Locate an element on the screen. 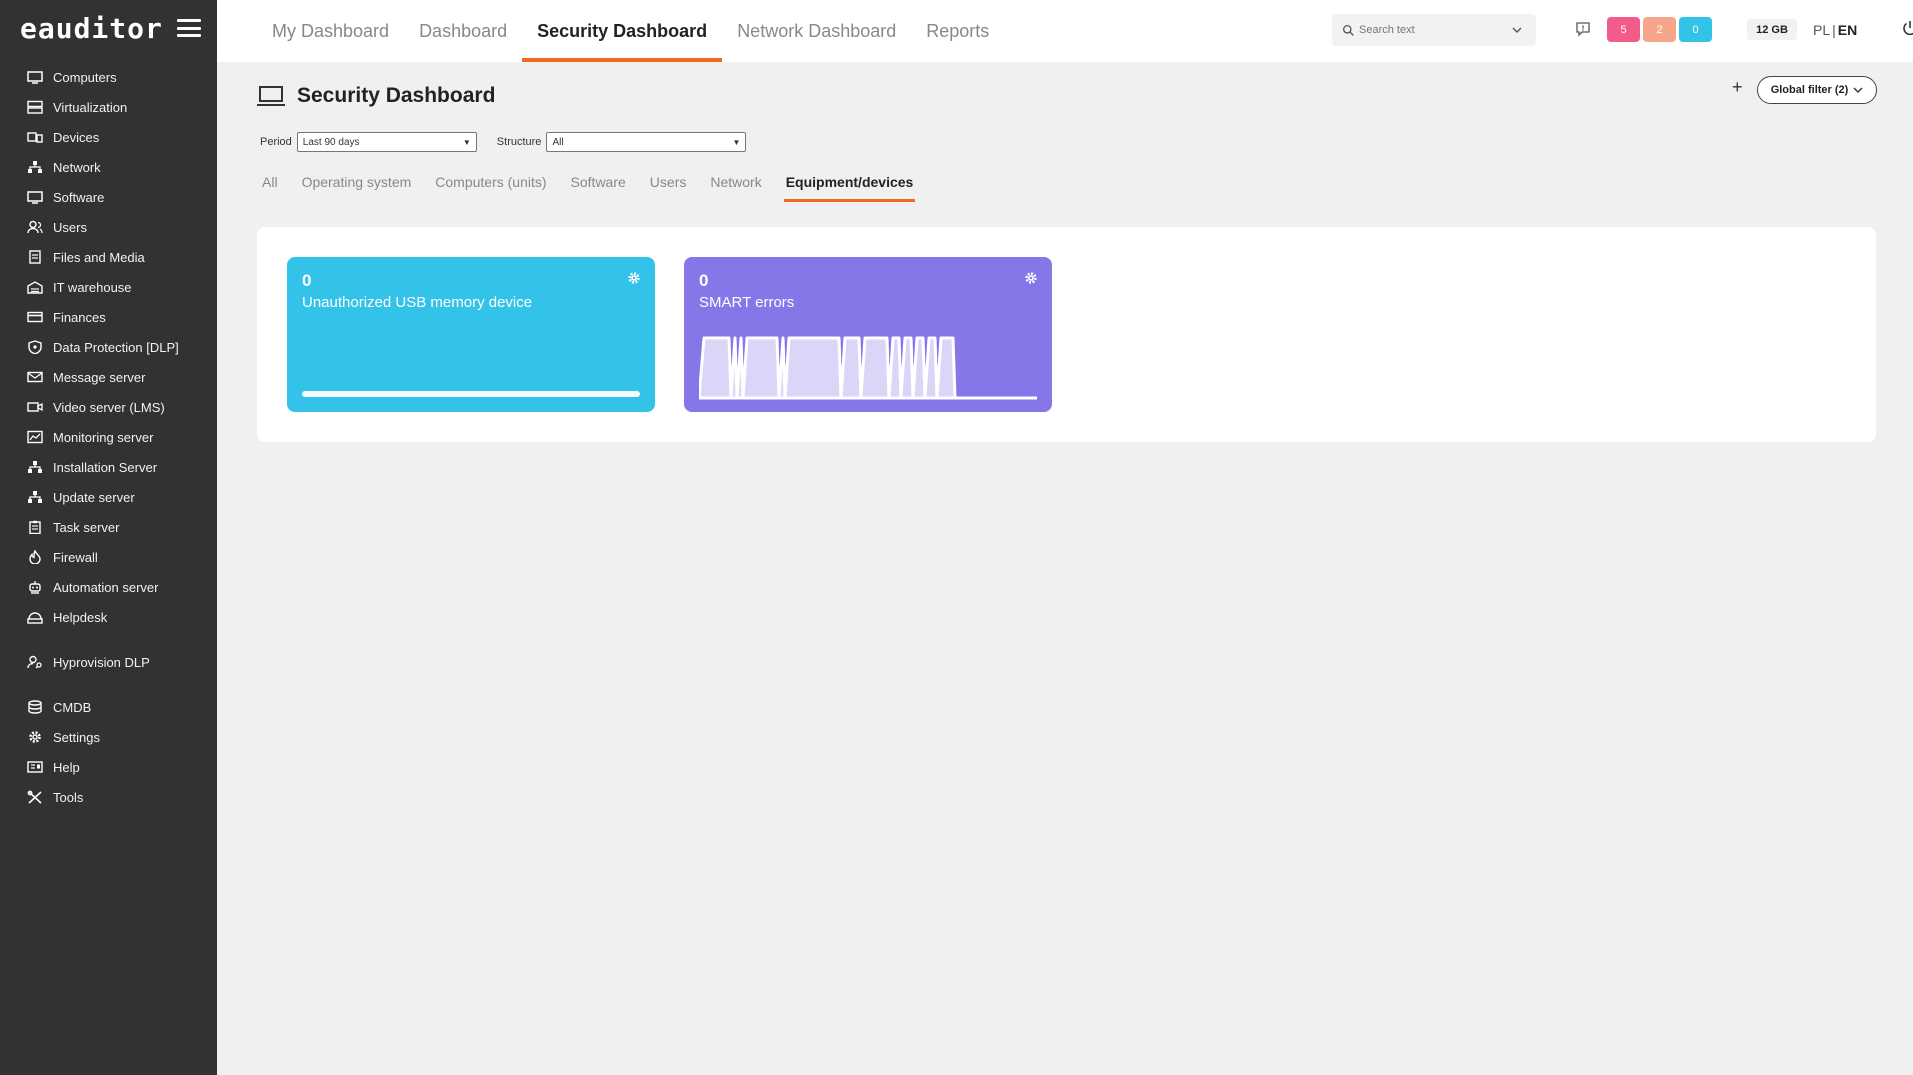  lang-pl: PL is located at coordinates (1821, 30).